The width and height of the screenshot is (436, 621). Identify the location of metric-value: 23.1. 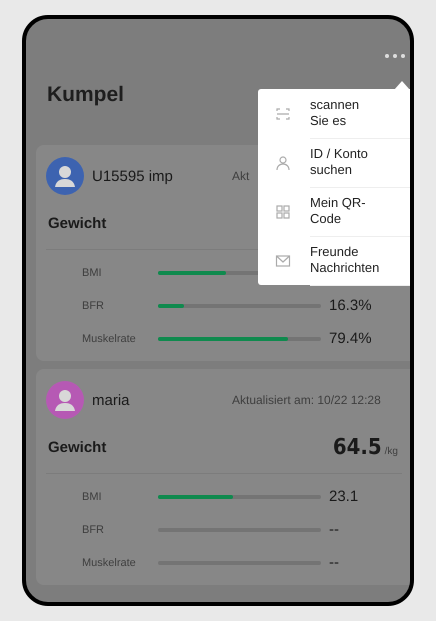
(343, 496).